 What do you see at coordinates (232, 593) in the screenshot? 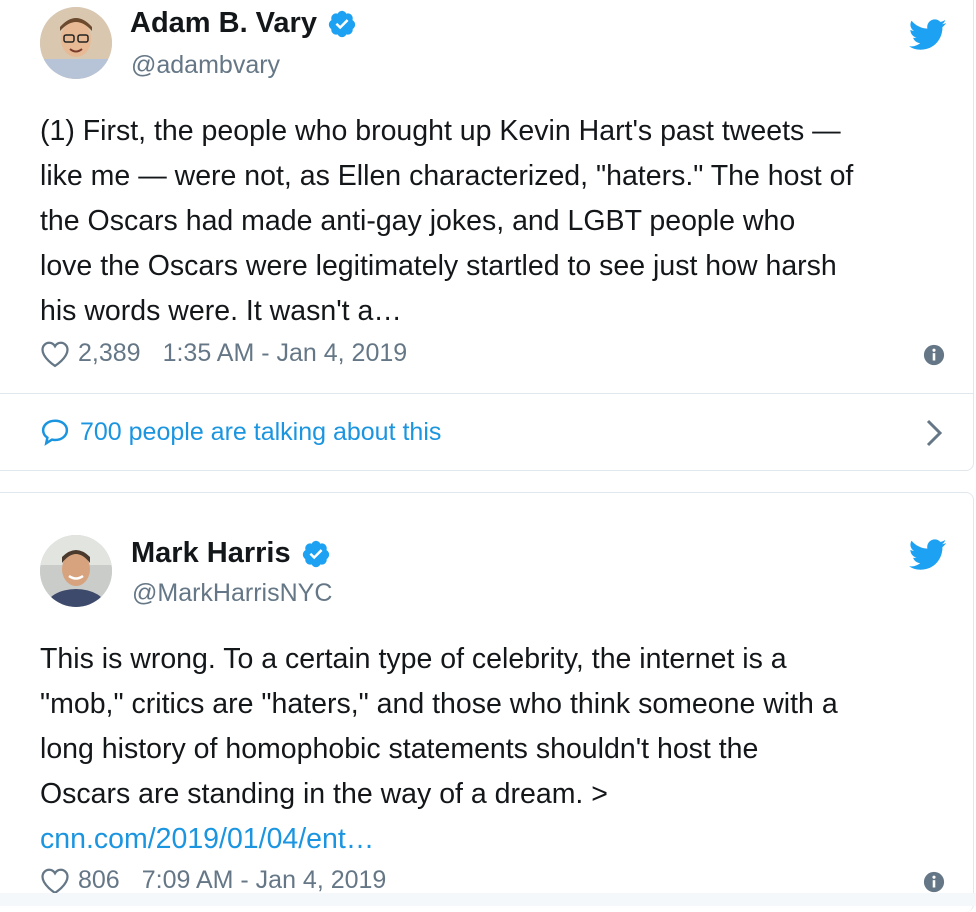
I see `author-handle: @MarkHarrisNYC` at bounding box center [232, 593].